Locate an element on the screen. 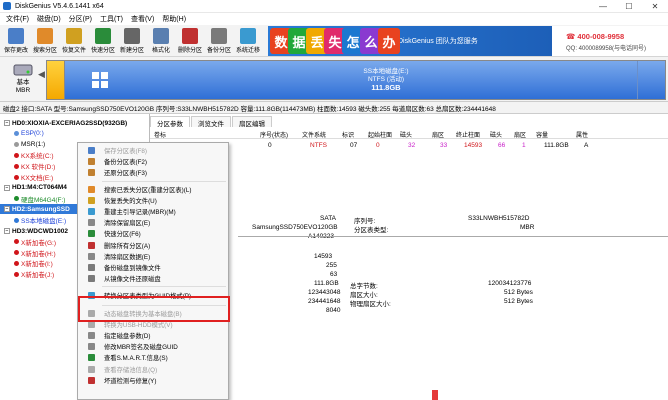 The image size is (668, 400). partition-segment-tail is located at coordinates (651, 80).